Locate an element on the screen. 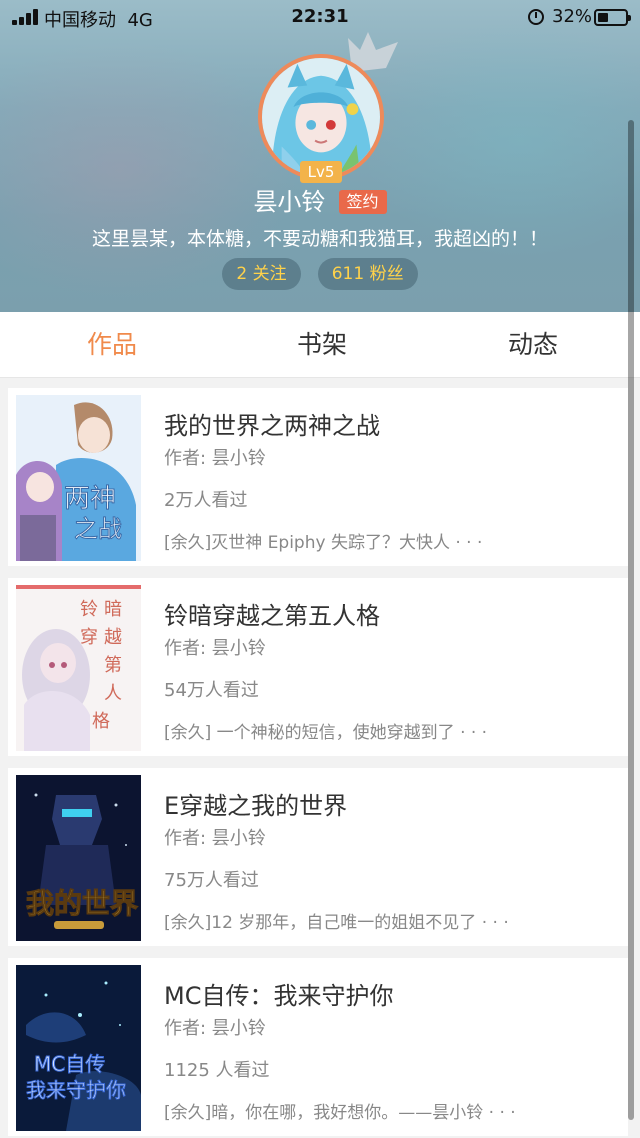  svg-text: 之战 is located at coordinates (98, 529).